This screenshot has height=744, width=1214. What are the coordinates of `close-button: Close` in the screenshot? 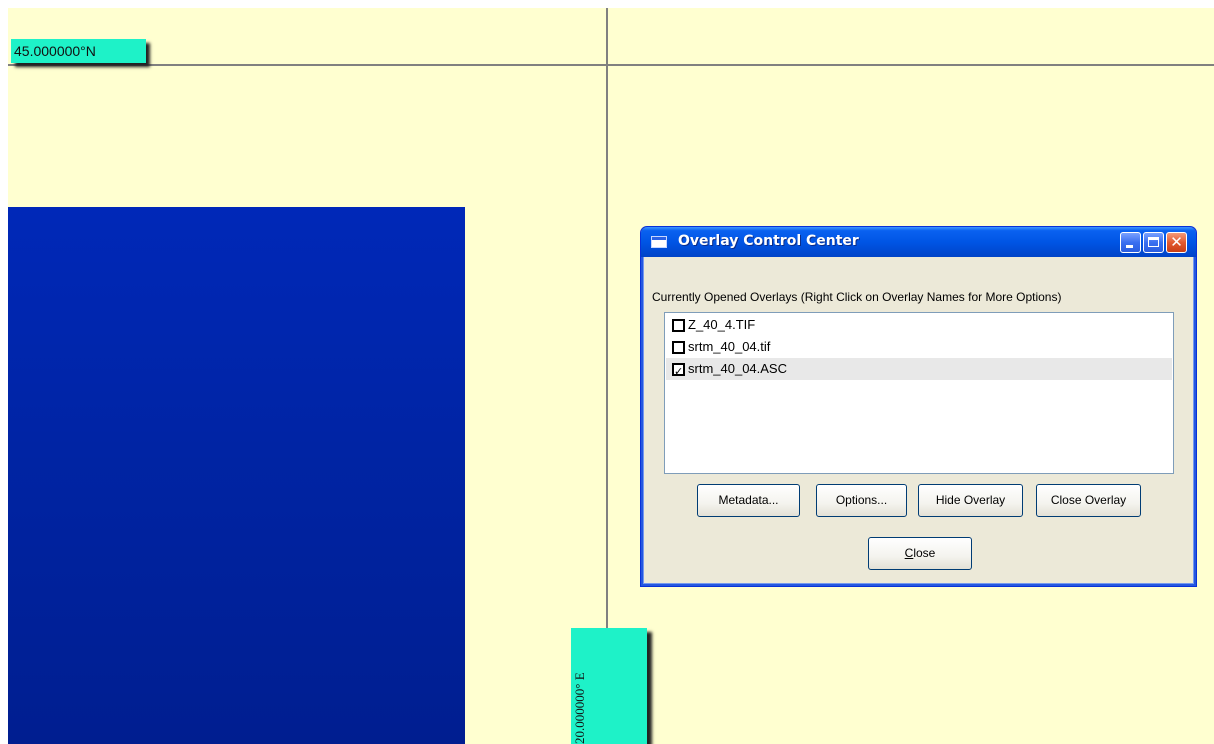 It's located at (920, 553).